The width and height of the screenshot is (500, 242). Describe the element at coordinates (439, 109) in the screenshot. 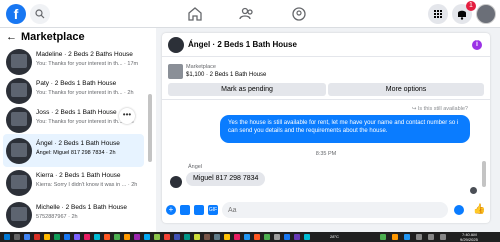

I see `reply-context: ↪ Is this still available?` at that location.